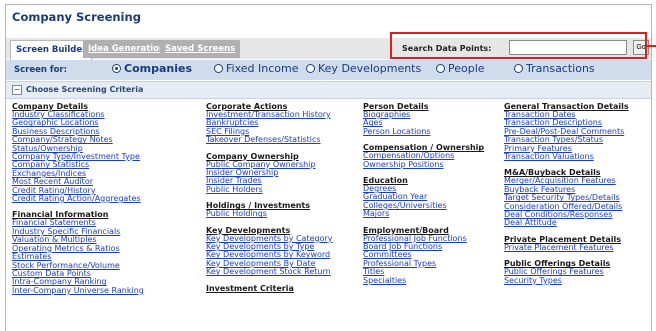 The image size is (656, 331). What do you see at coordinates (423, 213) in the screenshot?
I see `criteria-link: Majors` at bounding box center [423, 213].